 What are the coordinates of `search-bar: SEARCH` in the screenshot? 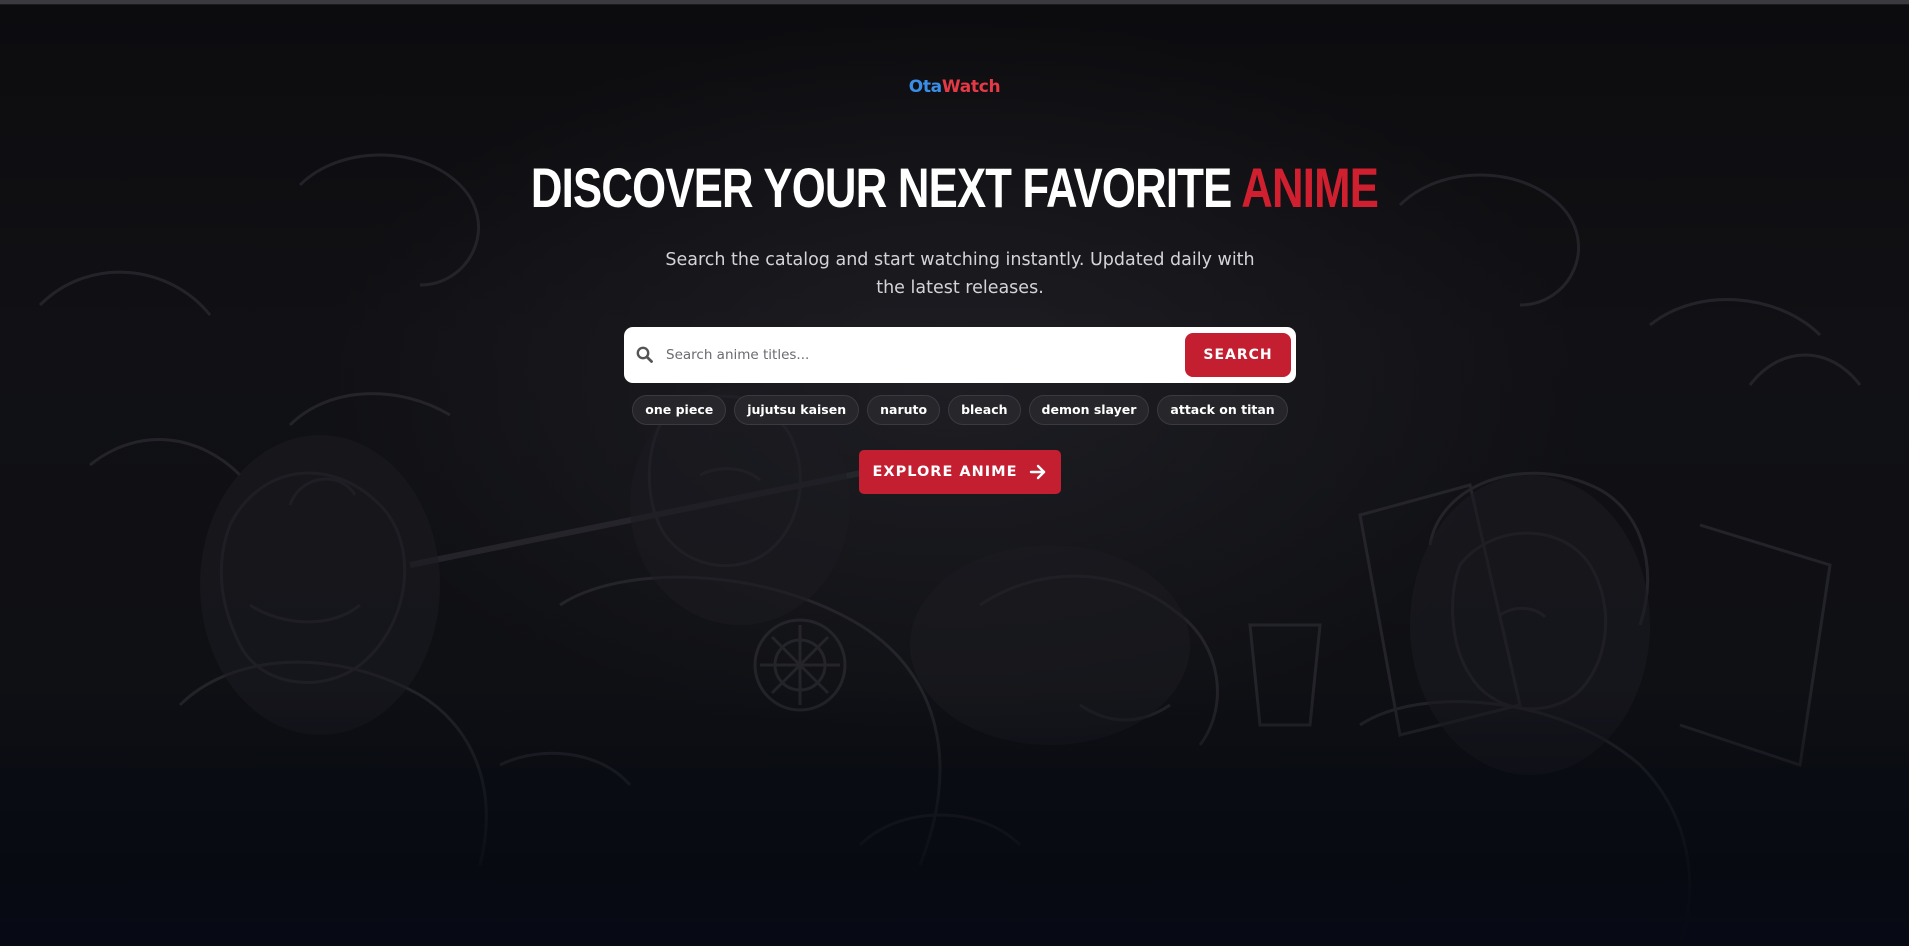 It's located at (960, 355).